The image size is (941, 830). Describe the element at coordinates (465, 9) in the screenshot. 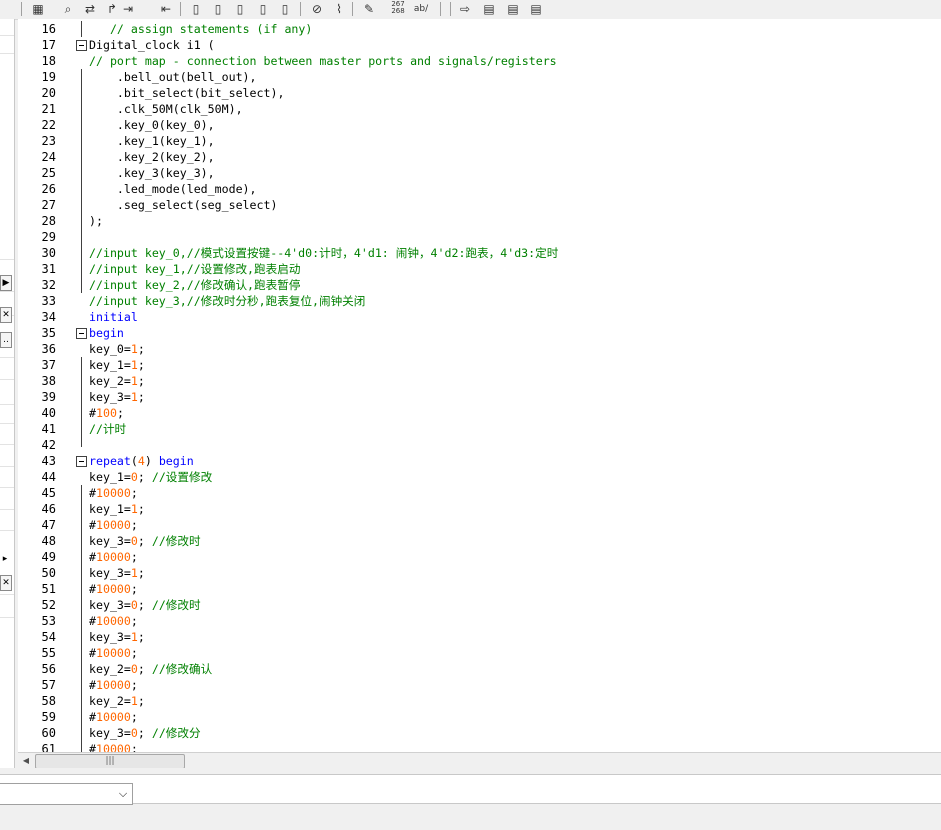

I see `jump-icon: ⇨` at that location.